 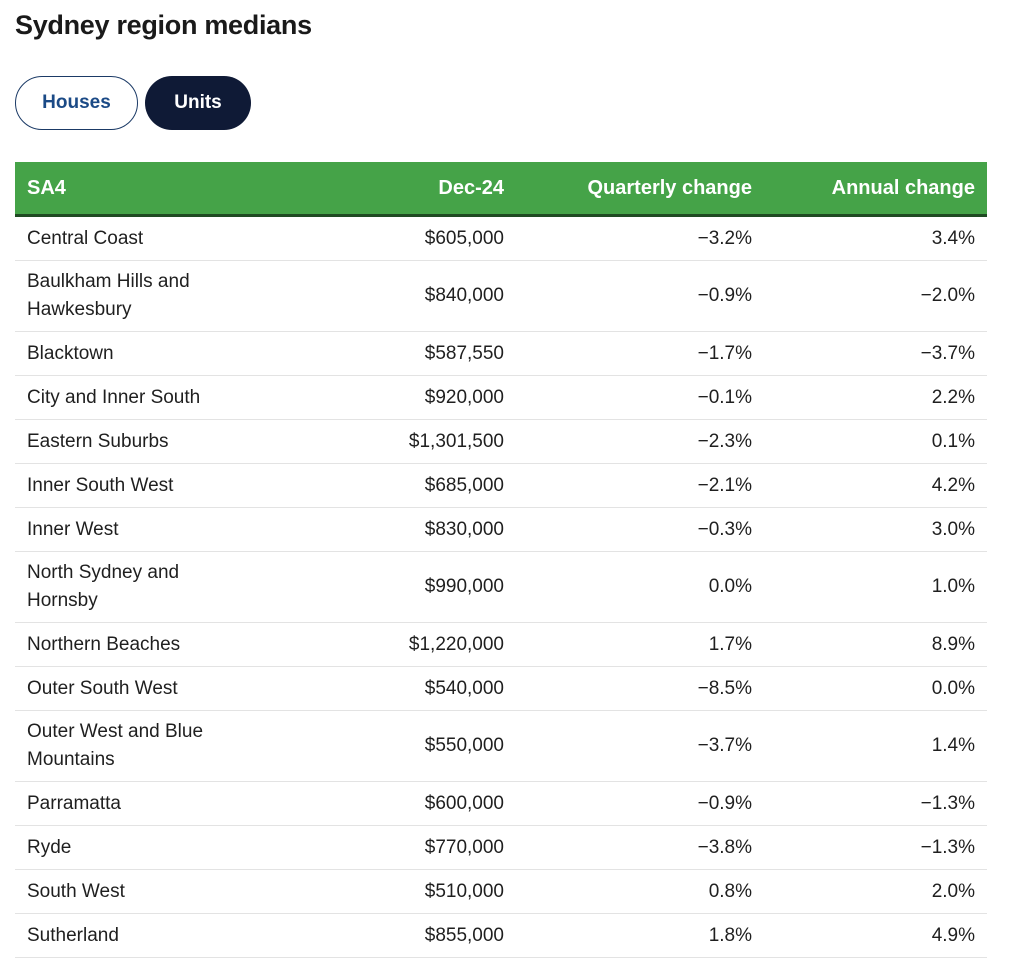 I want to click on region-name: Inner West, so click(x=122, y=529).